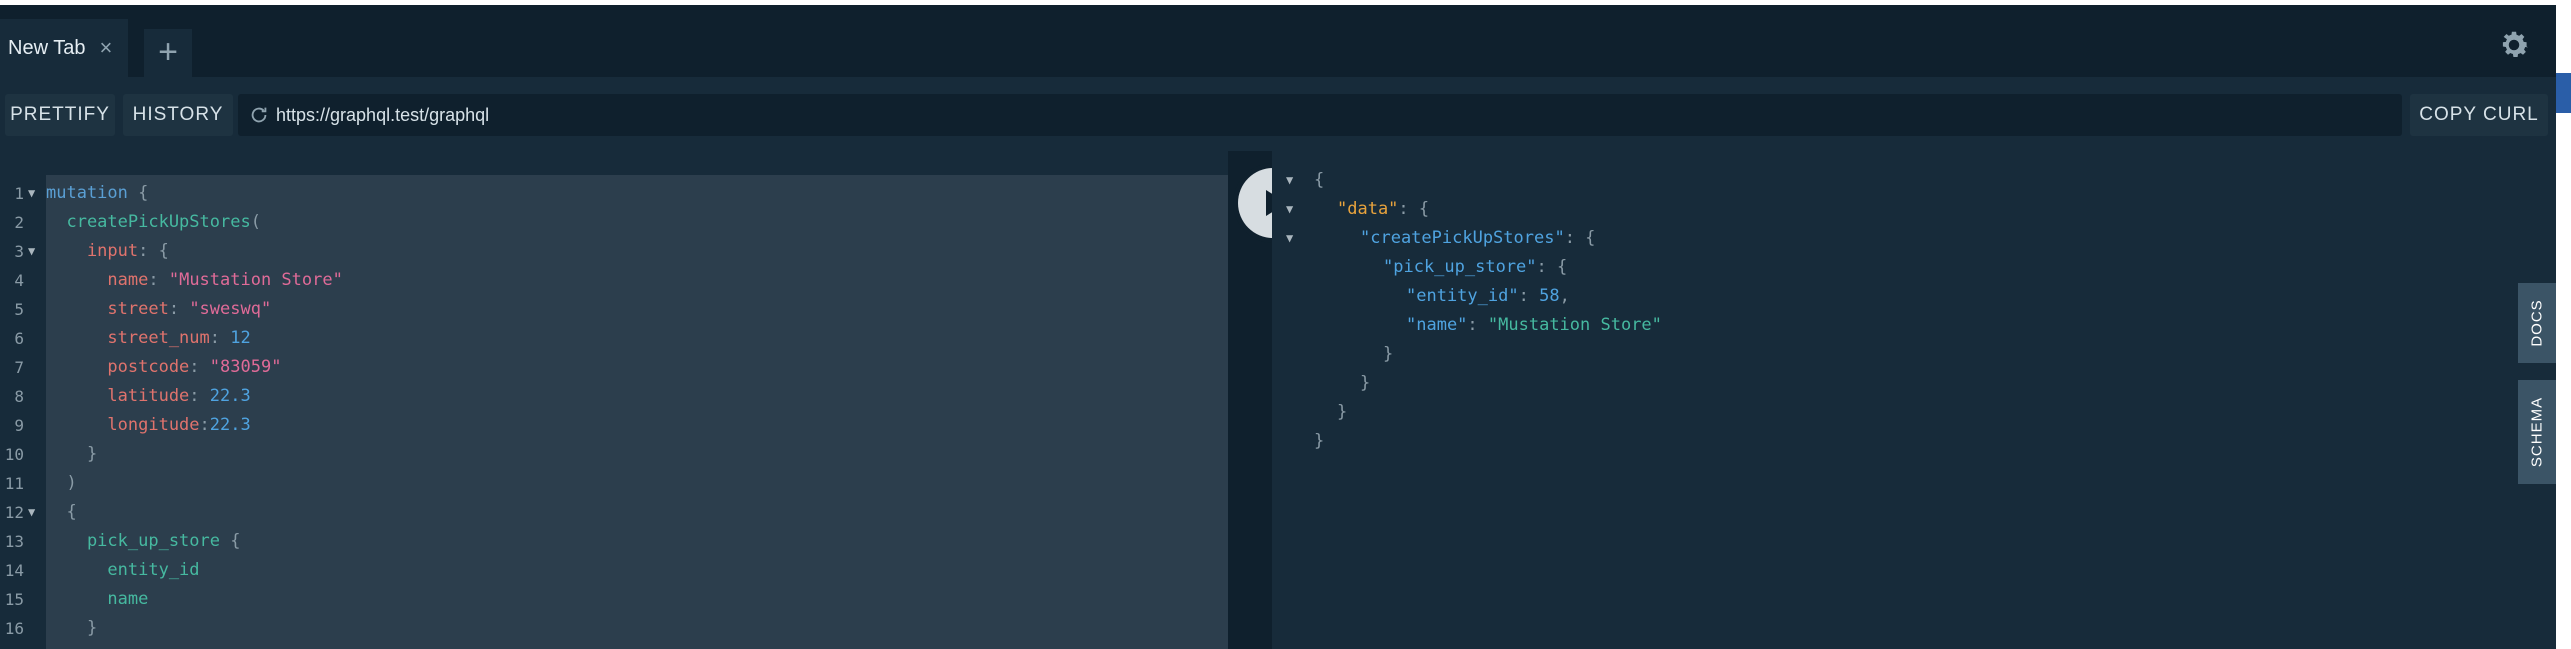 The width and height of the screenshot is (2571, 649). I want to click on editor-line: 14 entity_id, so click(614, 570).